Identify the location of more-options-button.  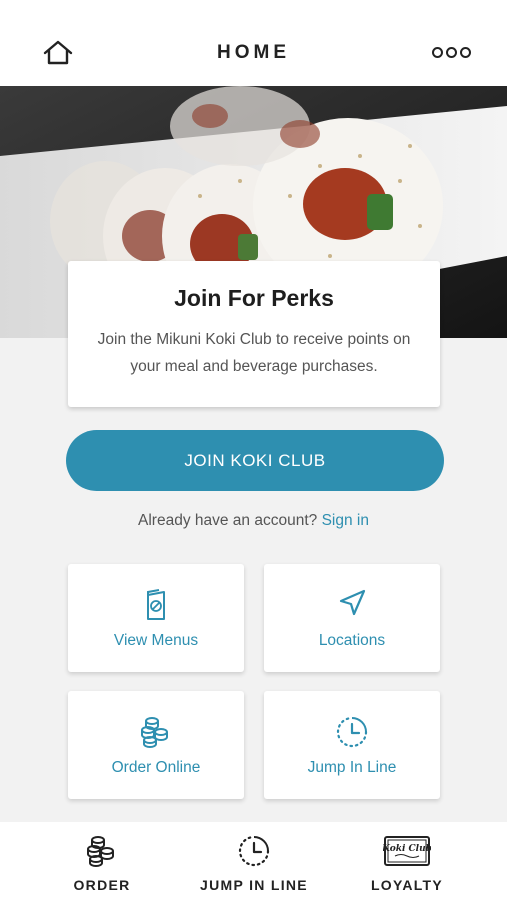
(451, 52).